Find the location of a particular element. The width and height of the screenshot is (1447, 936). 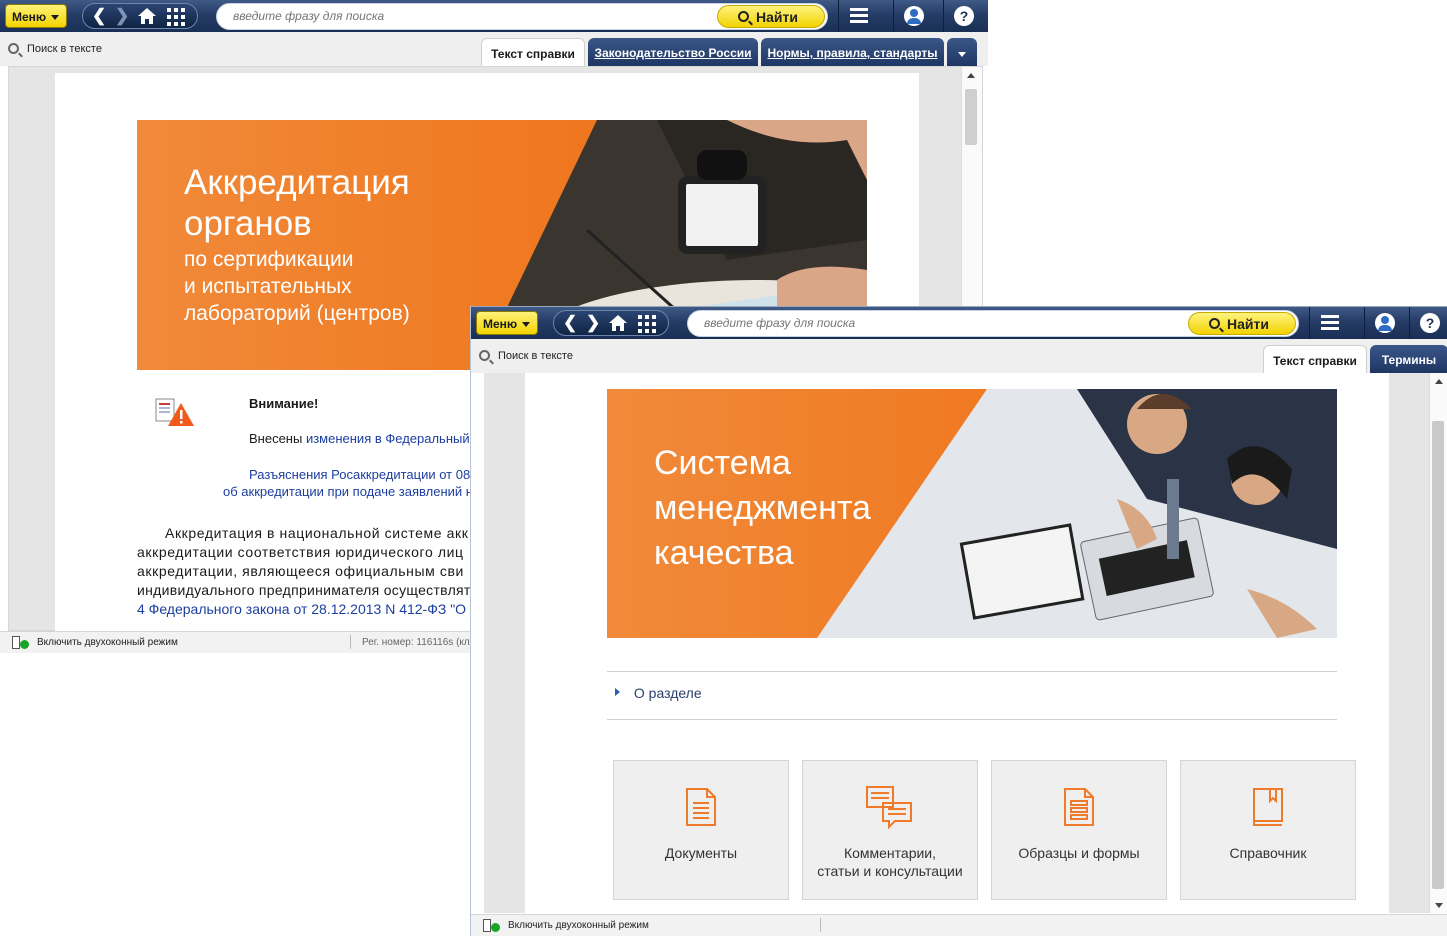

banner-title-line: качества is located at coordinates (724, 553).